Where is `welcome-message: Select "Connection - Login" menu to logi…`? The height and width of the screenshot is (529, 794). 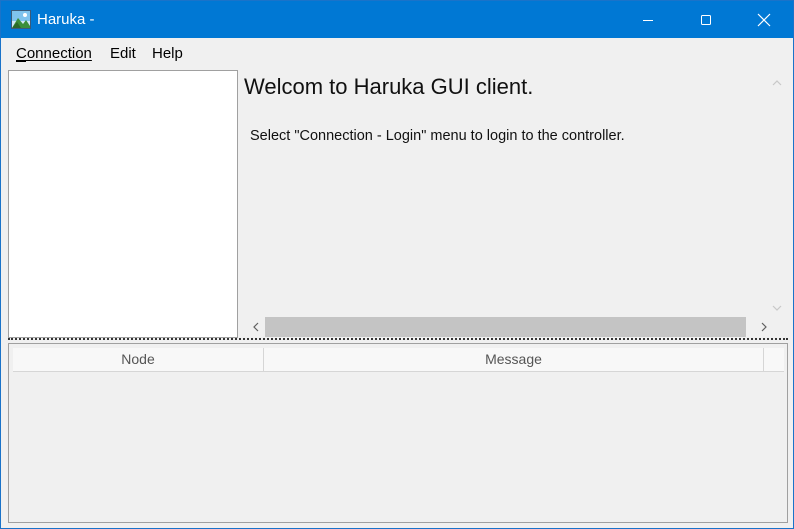 welcome-message: Select "Connection - Login" menu to logi… is located at coordinates (437, 136).